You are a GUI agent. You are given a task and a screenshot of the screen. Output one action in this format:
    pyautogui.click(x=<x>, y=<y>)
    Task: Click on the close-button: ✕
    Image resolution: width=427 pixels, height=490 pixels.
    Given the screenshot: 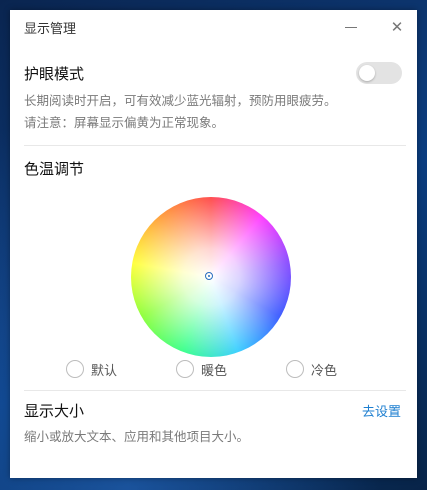 What is the action you would take?
    pyautogui.click(x=397, y=27)
    